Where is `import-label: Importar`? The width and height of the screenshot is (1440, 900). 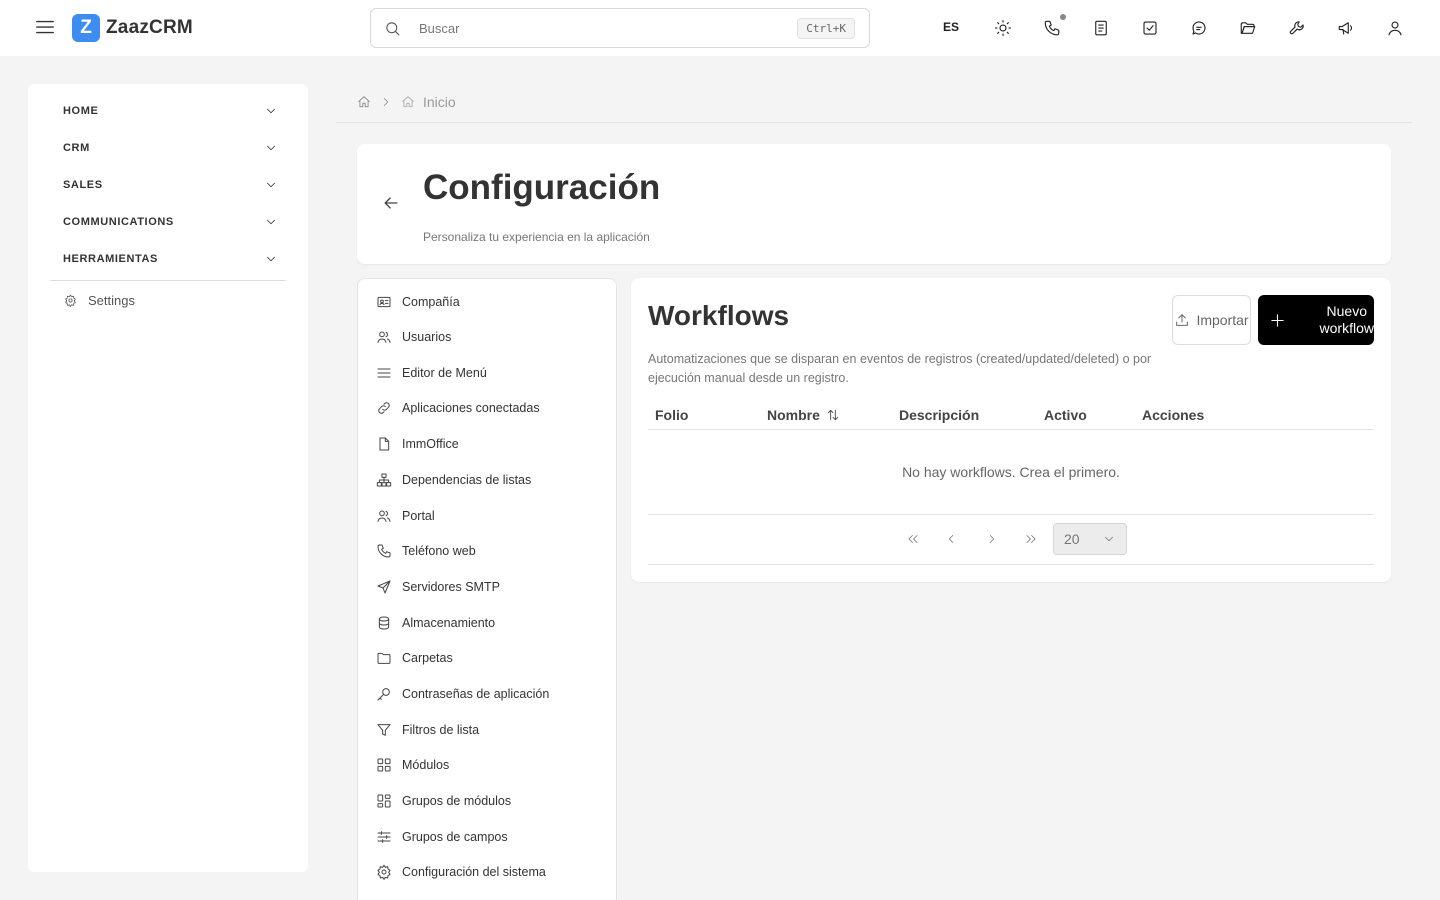 import-label: Importar is located at coordinates (1222, 320).